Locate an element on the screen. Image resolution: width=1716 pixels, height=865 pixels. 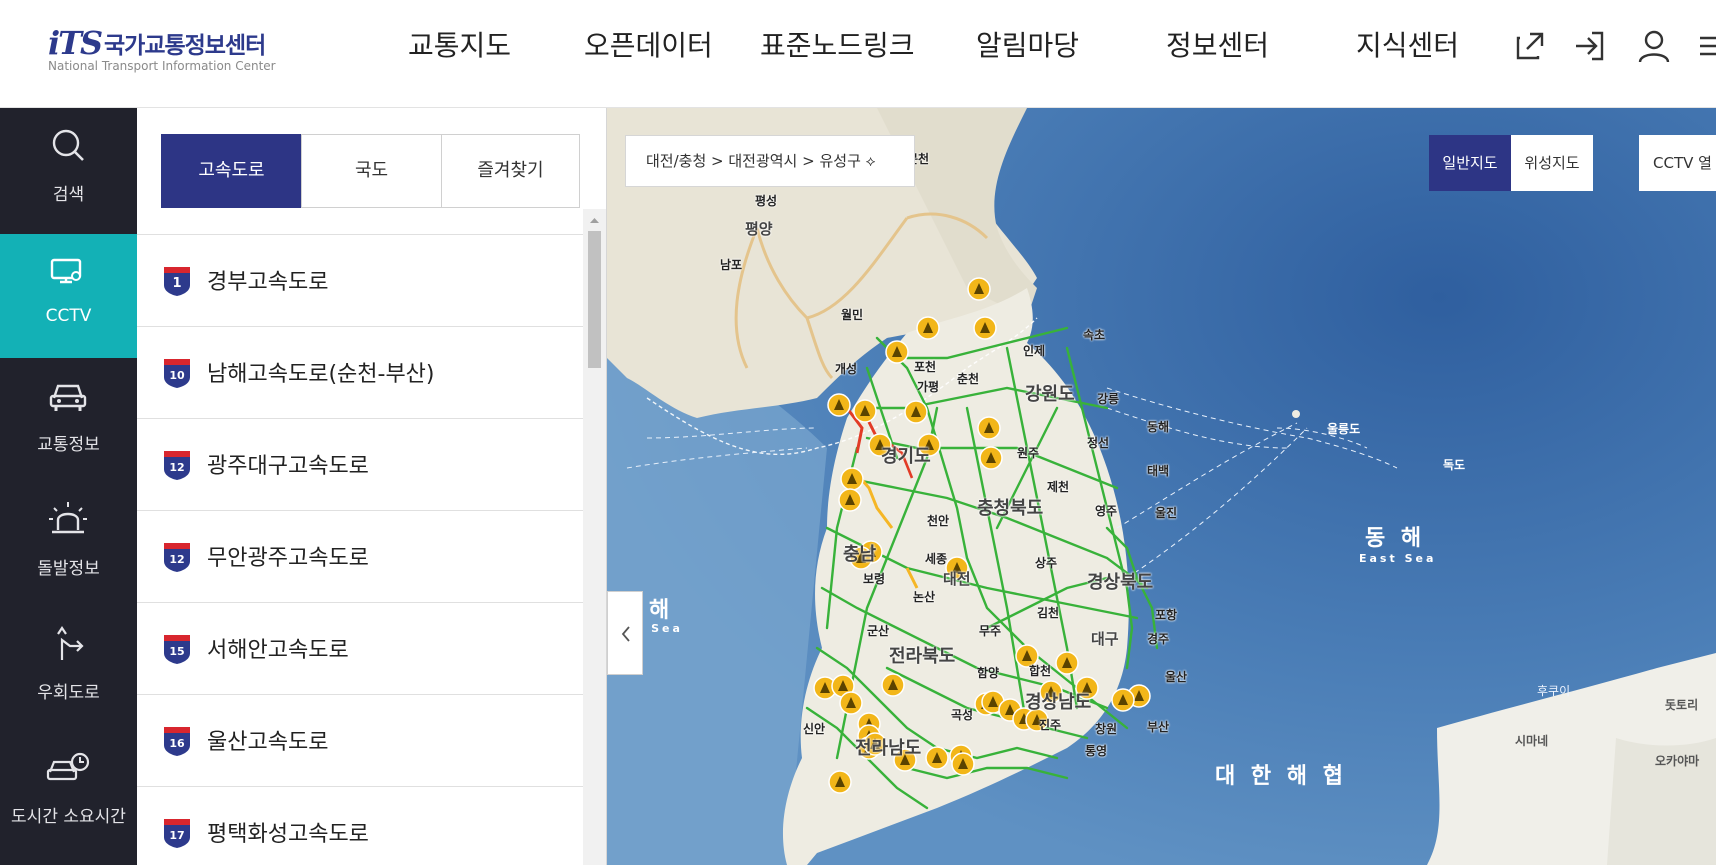
rail-label-incident: 돌발정보 is located at coordinates (68, 569).